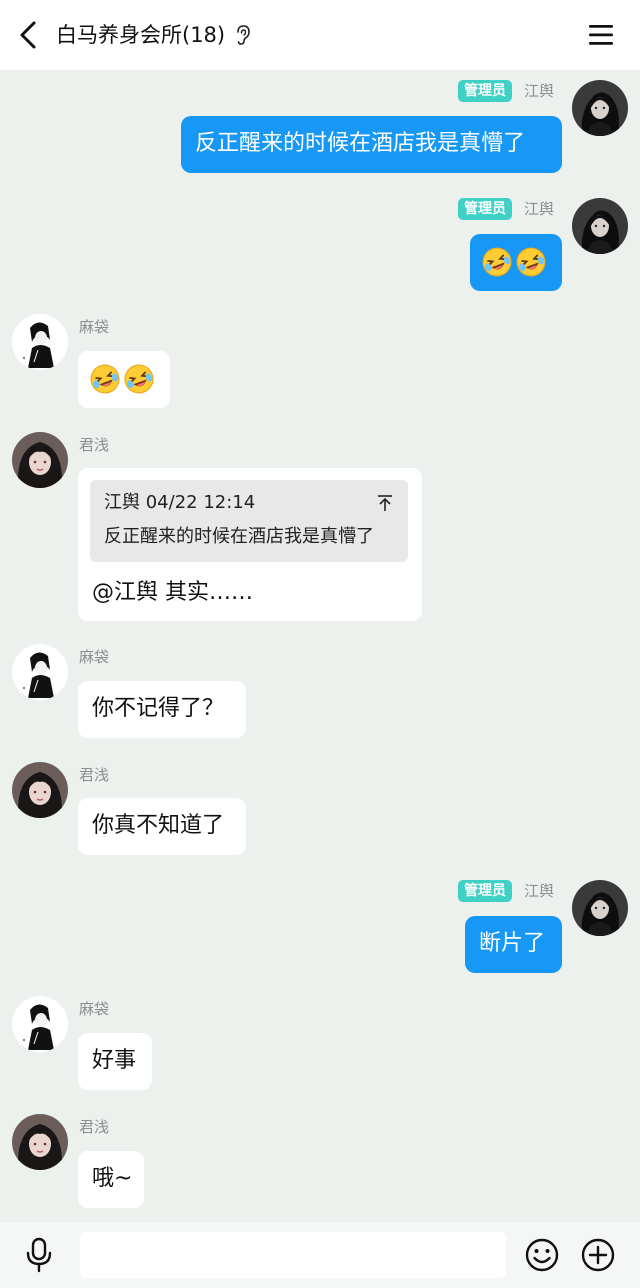  What do you see at coordinates (320, 364) in the screenshot?
I see `message-row: 麻袋` at bounding box center [320, 364].